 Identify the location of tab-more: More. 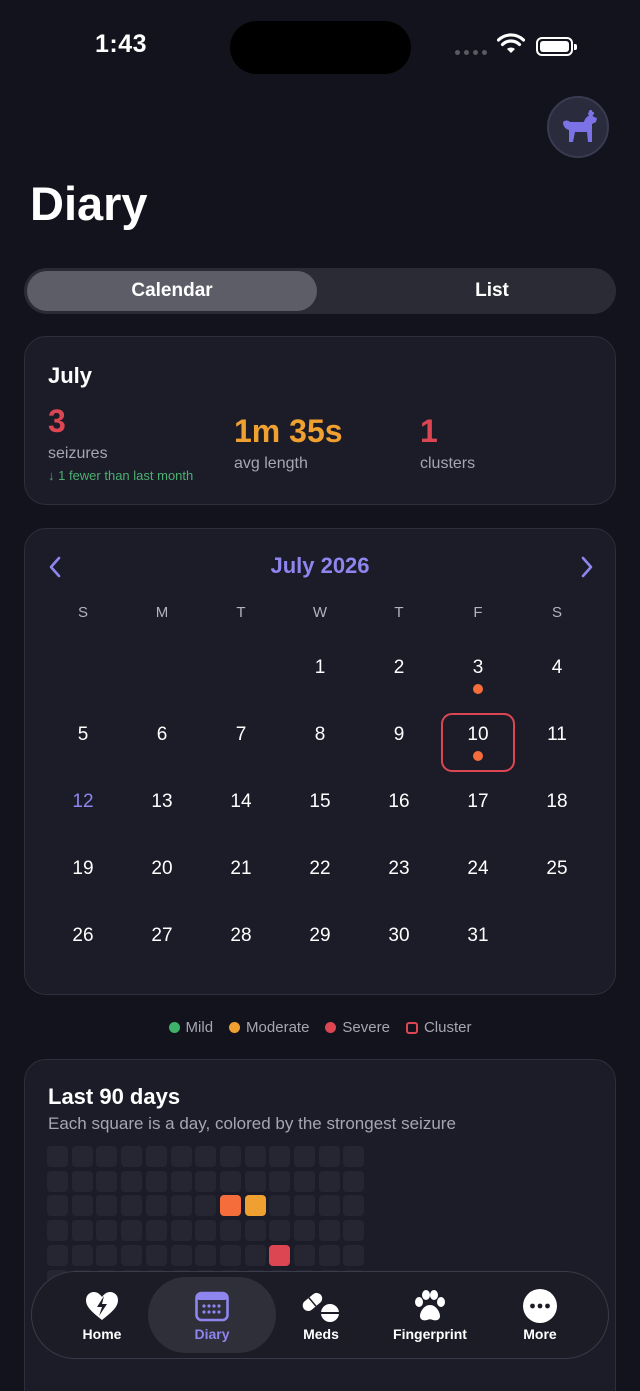
(540, 1316).